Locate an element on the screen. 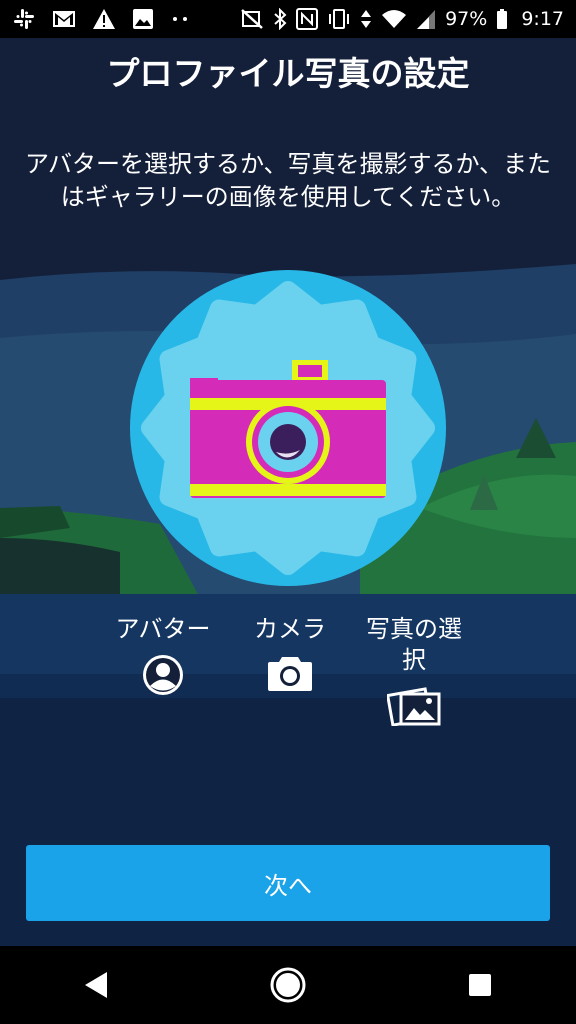  camera-icon is located at coordinates (288, 429).